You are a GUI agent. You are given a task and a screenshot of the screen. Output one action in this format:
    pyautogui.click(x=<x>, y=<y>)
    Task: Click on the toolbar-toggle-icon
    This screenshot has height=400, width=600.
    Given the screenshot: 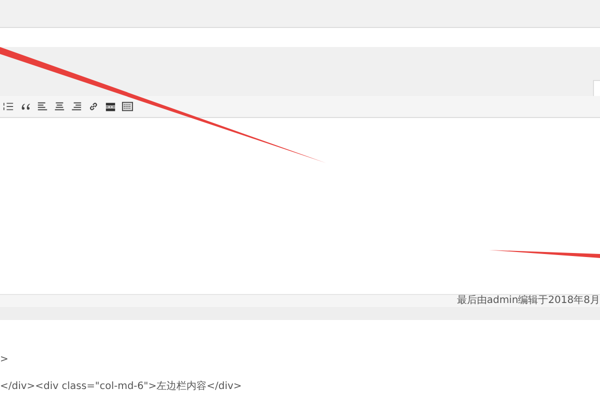 What is the action you would take?
    pyautogui.click(x=127, y=106)
    